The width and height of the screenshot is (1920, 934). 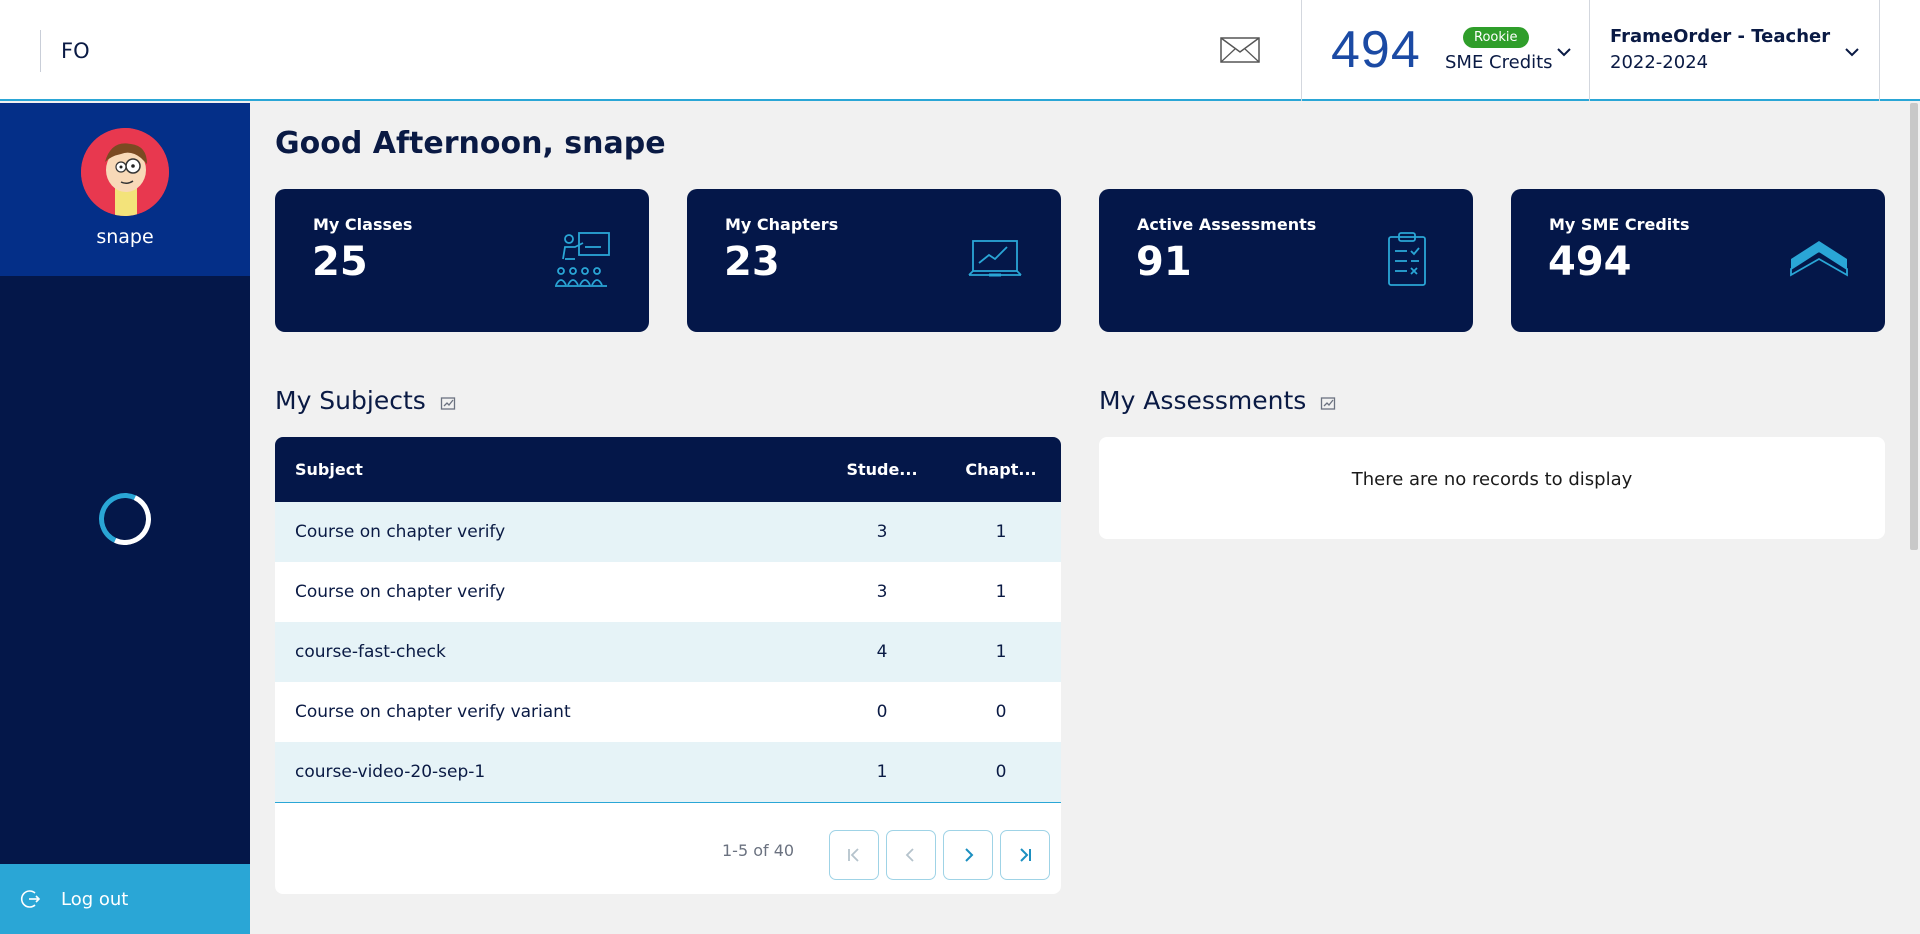 What do you see at coordinates (1698, 260) in the screenshot?
I see `card-my-sme-credits: My SME Credits 494` at bounding box center [1698, 260].